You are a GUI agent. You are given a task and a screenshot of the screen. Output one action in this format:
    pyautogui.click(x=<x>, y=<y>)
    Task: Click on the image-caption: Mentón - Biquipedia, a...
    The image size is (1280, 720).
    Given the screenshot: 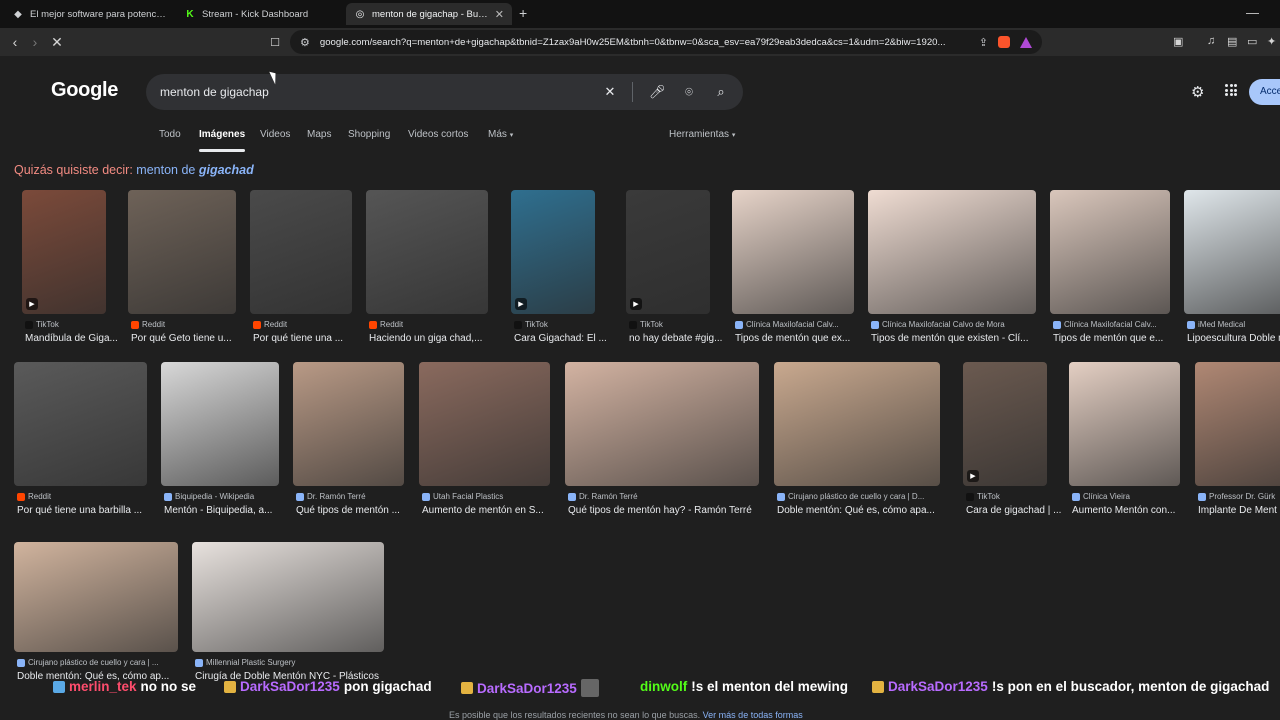 What is the action you would take?
    pyautogui.click(x=233, y=510)
    